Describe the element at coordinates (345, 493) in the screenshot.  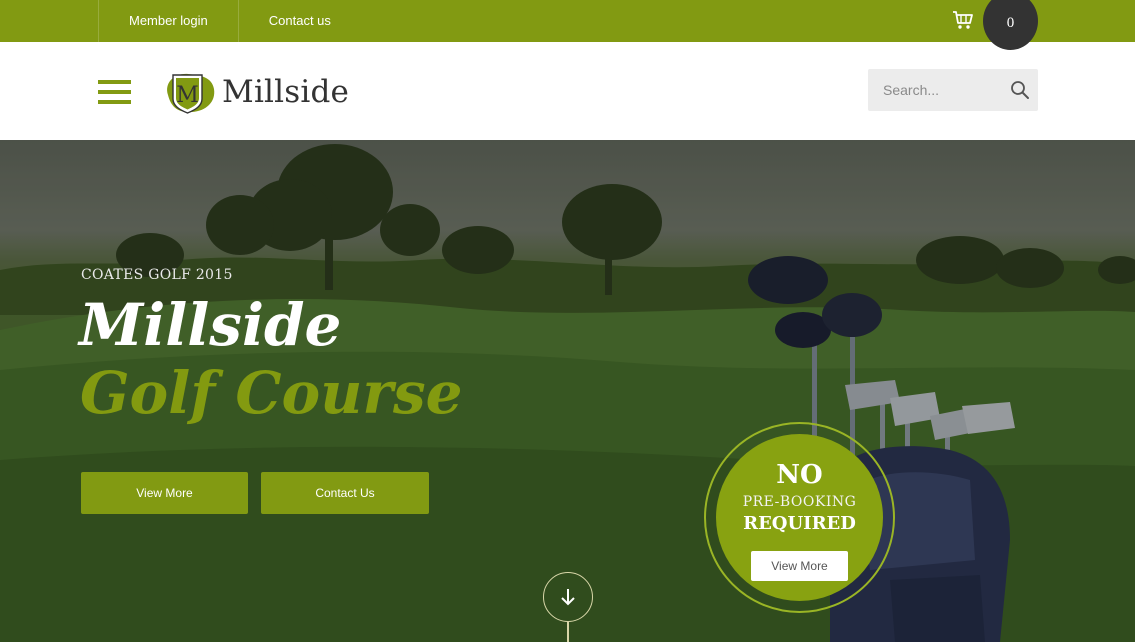
I see `contact-us-button: Contact Us` at that location.